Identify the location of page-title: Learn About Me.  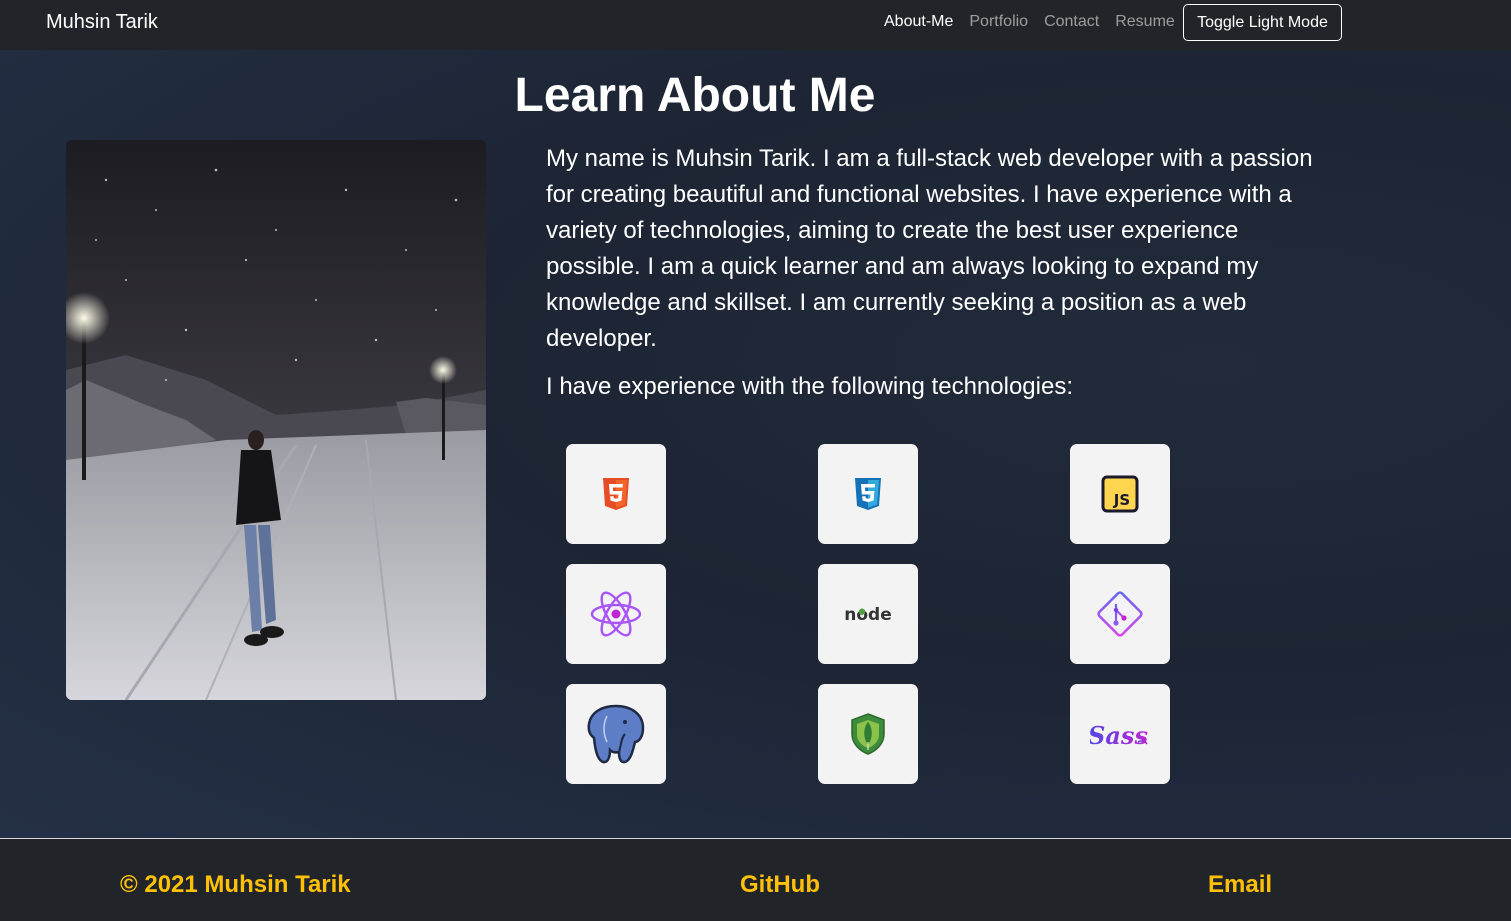
(695, 95).